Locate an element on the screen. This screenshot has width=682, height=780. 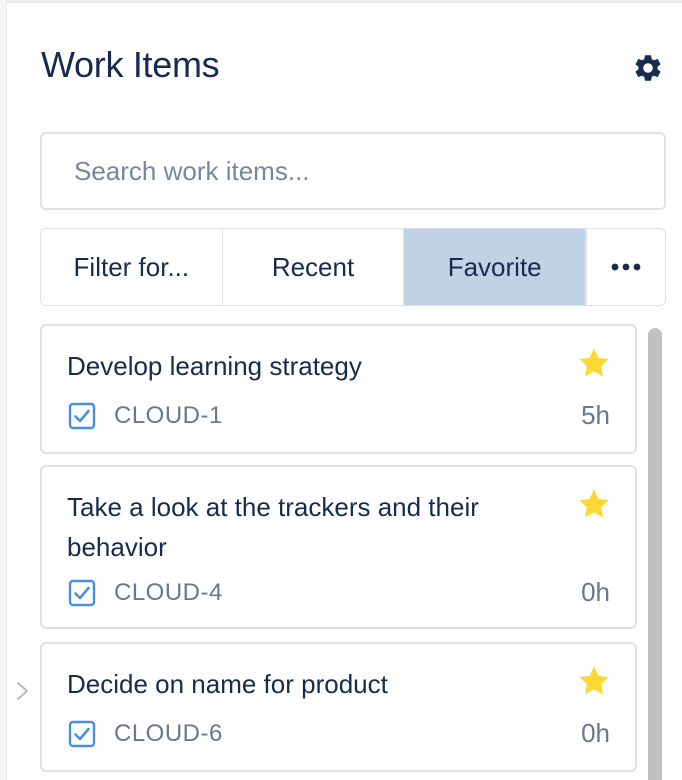
search-input is located at coordinates (353, 171).